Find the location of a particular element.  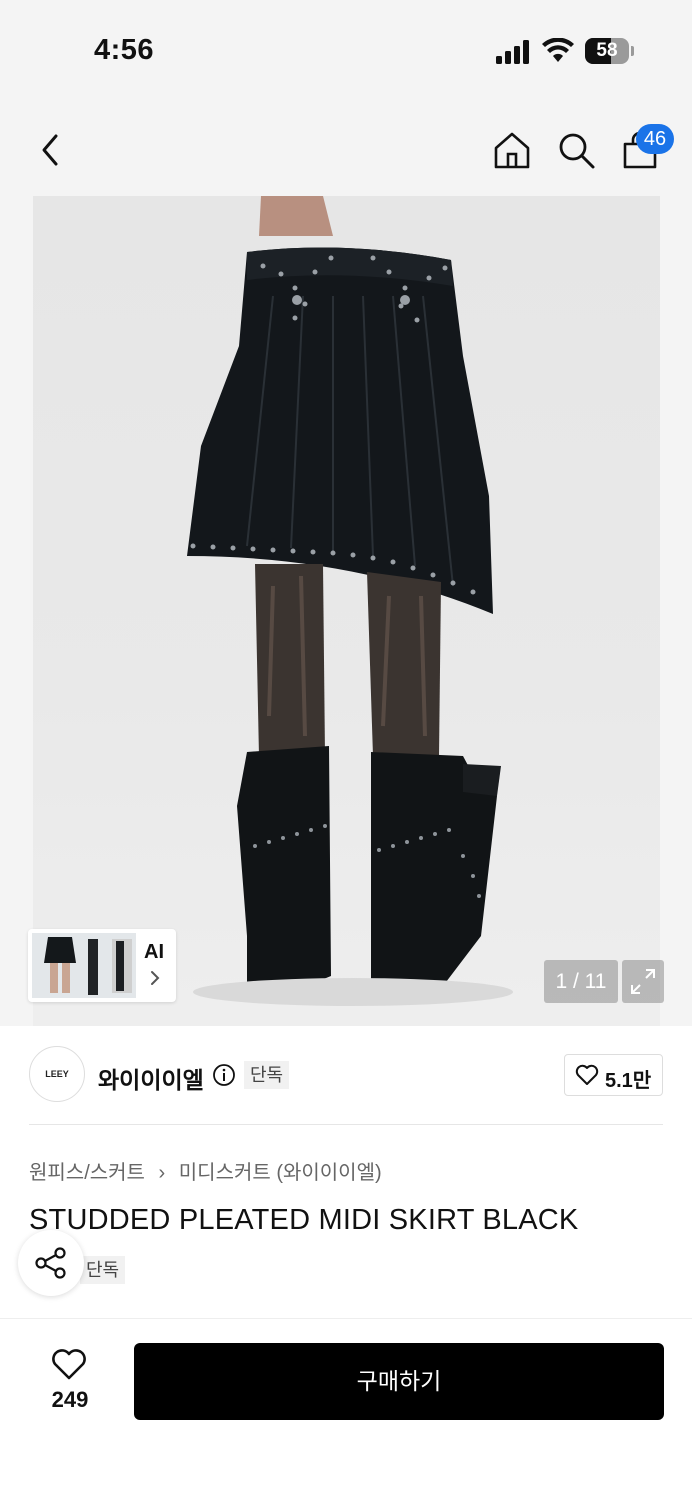

chevron-right-icon: › is located at coordinates (162, 1173).